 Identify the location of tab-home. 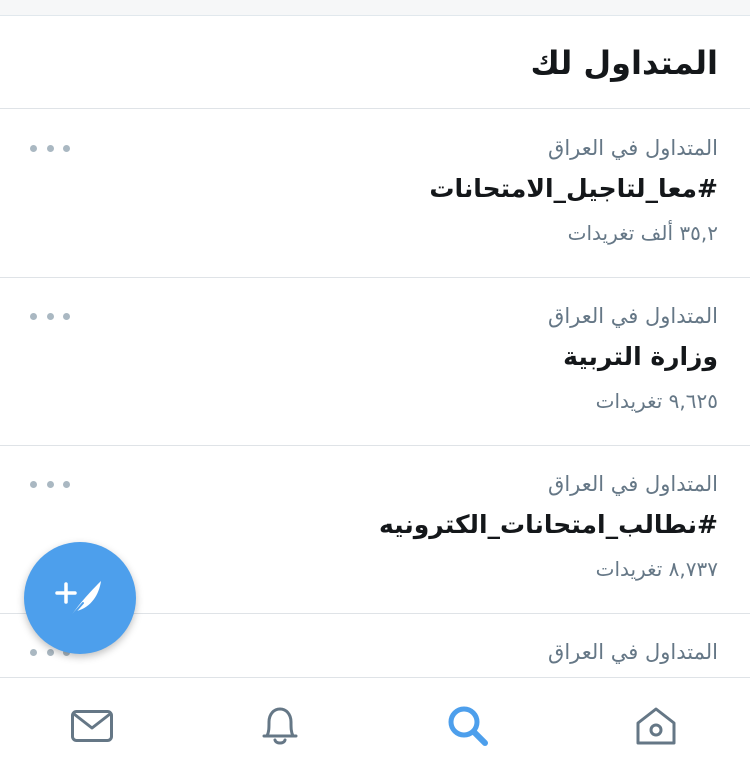
(656, 726).